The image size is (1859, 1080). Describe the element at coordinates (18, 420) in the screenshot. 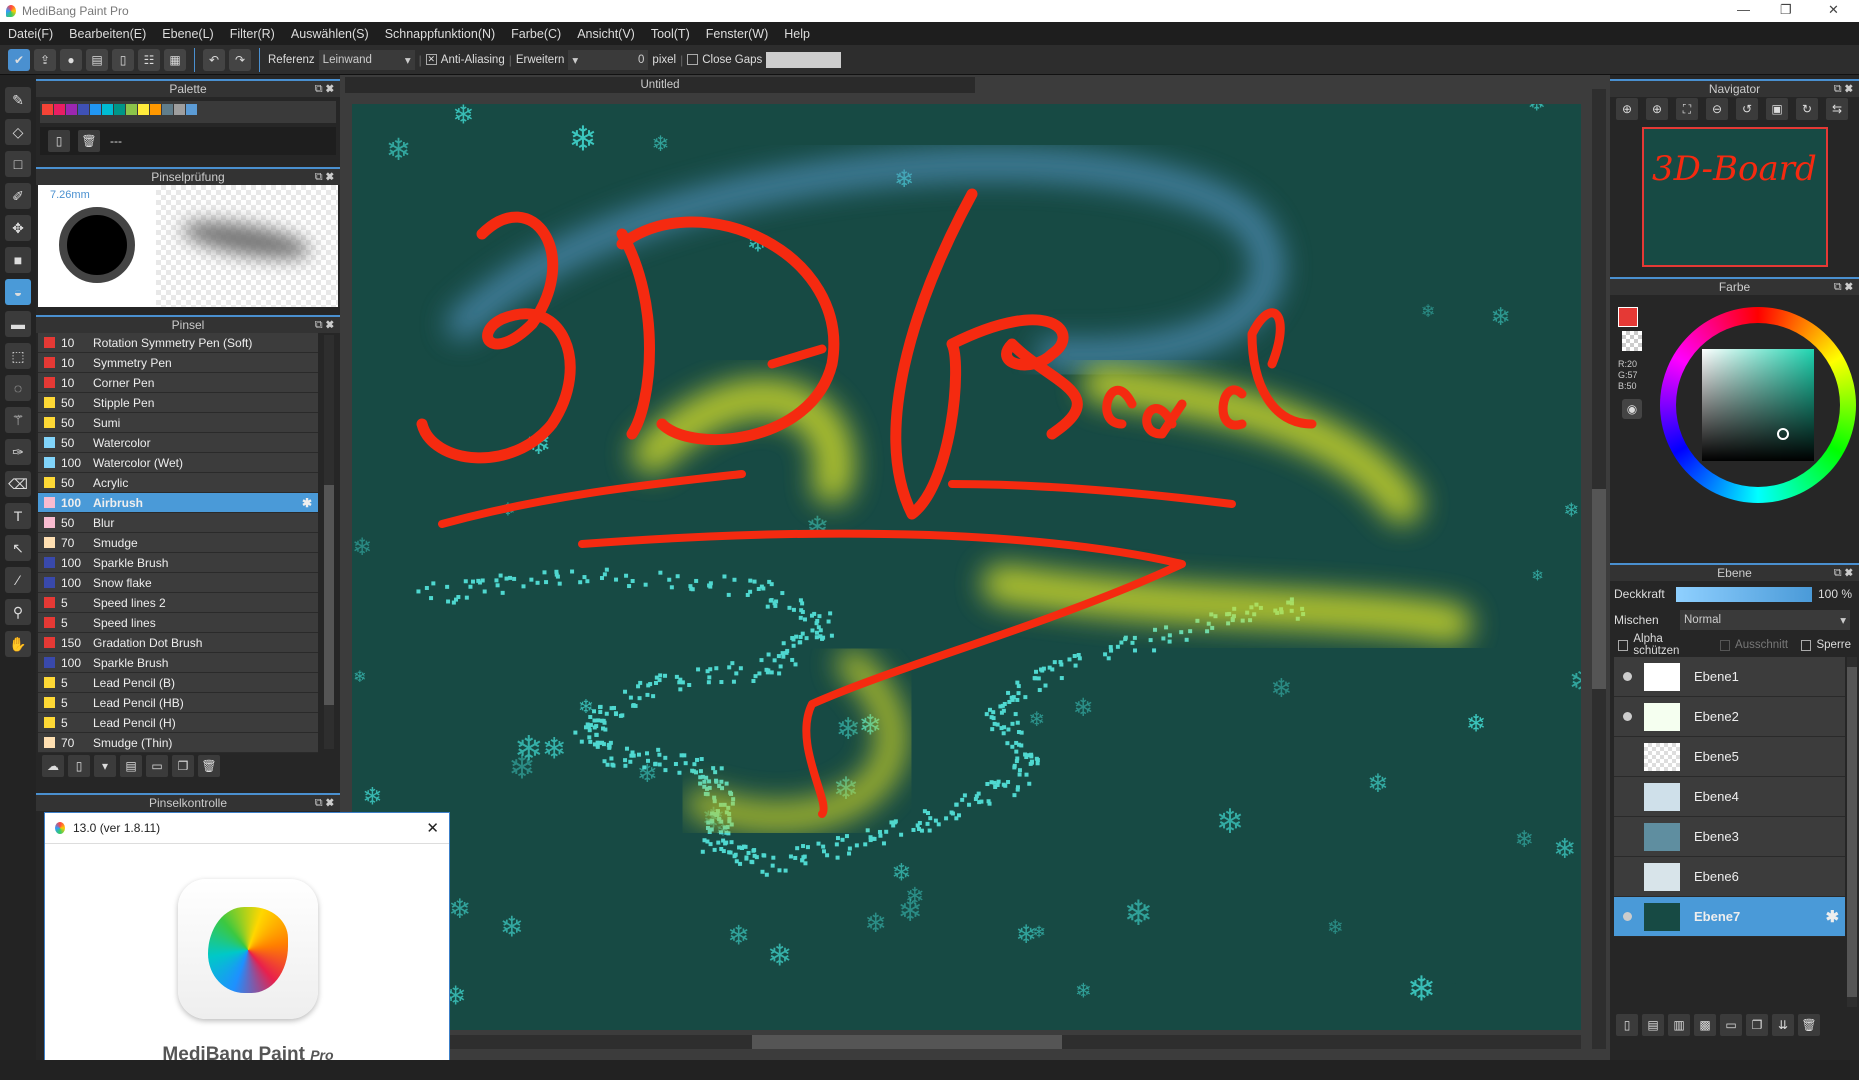

I see `magic-wand-tool-icon: ⚚` at that location.